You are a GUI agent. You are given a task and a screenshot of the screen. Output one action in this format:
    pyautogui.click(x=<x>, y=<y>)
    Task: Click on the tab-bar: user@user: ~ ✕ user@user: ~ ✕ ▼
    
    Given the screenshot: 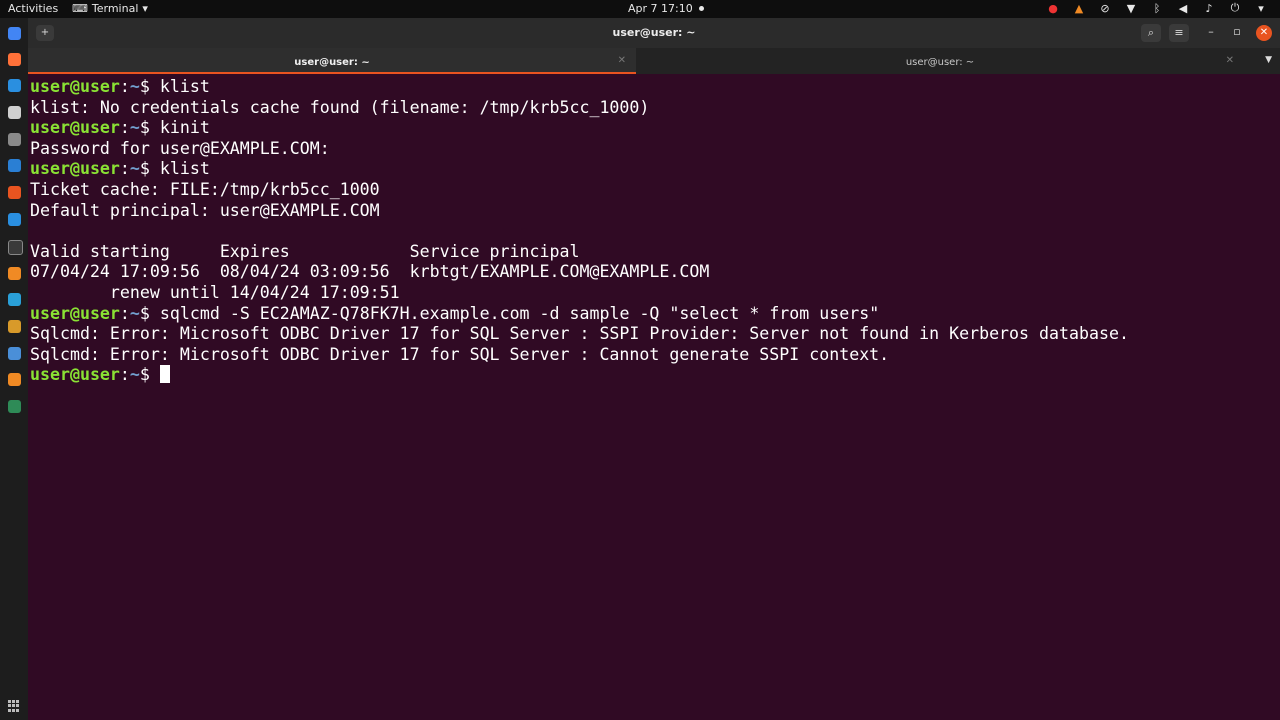 What is the action you would take?
    pyautogui.click(x=654, y=61)
    